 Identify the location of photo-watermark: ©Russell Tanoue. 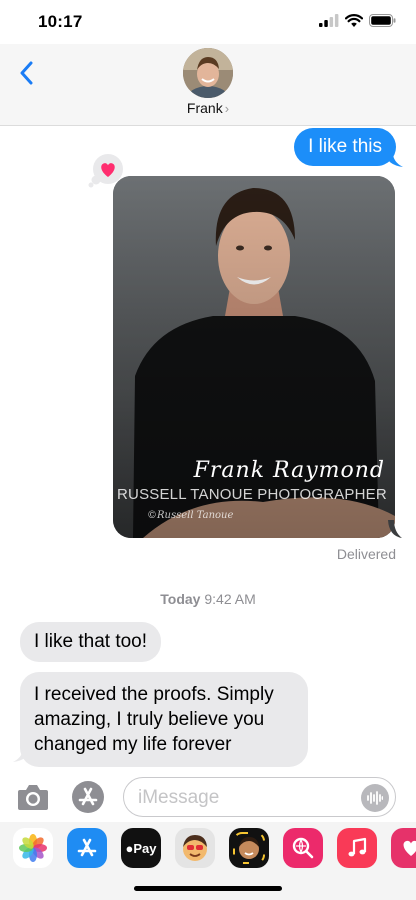
(190, 515).